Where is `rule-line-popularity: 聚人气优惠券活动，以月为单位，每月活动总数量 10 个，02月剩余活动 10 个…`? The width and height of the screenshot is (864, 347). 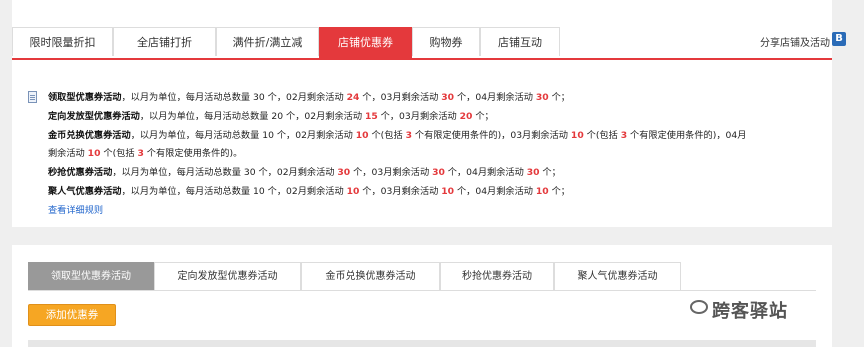
rule-line-popularity: 聚人气优惠券活动，以月为单位，每月活动总数量 10 个，02月剩余活动 10 个… is located at coordinates (309, 191).